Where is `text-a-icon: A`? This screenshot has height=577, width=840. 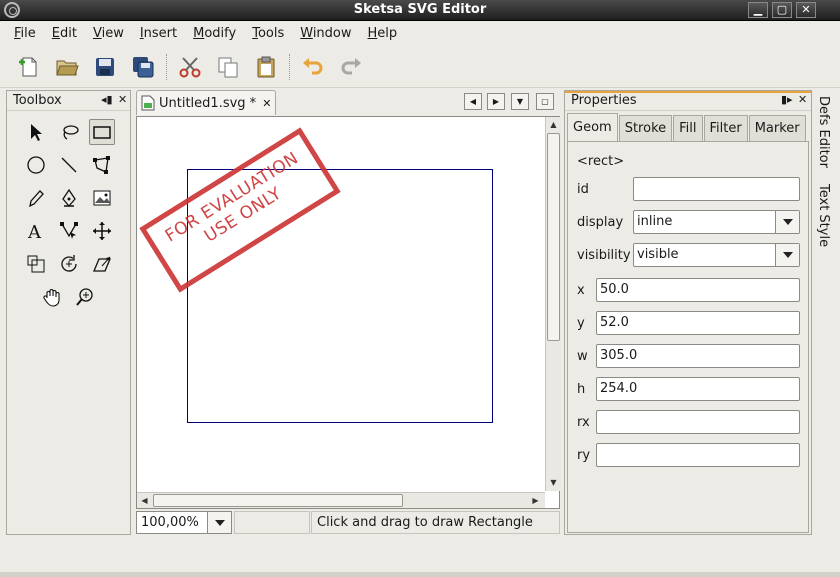
text-a-icon: A is located at coordinates (34, 231).